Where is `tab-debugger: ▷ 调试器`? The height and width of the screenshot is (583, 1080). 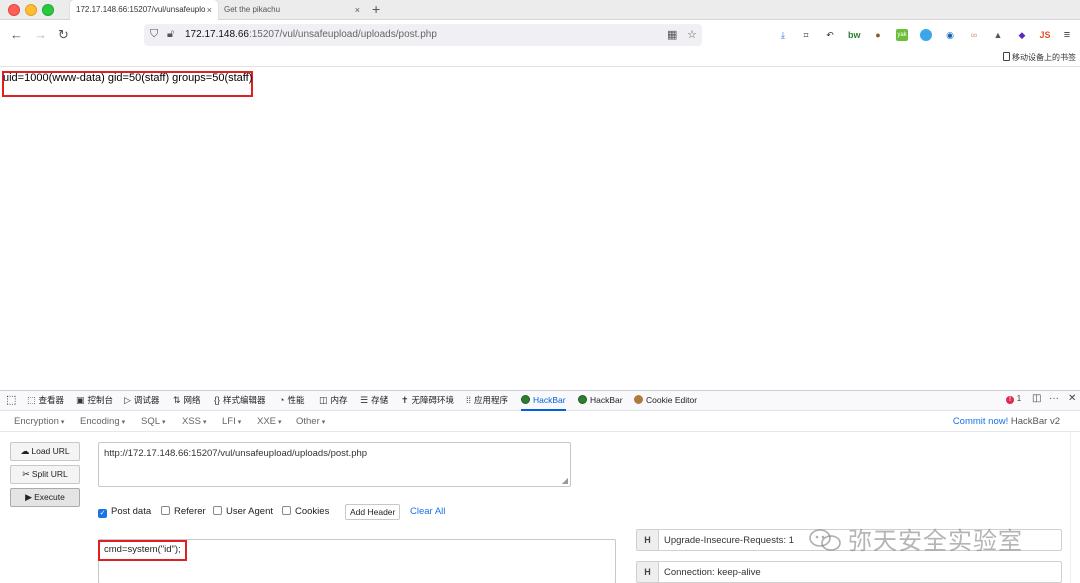 tab-debugger: ▷ 调试器 is located at coordinates (141, 401).